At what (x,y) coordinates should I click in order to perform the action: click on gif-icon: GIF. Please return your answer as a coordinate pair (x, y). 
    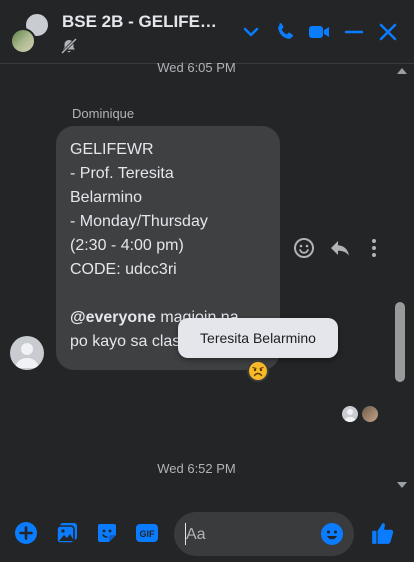
    Looking at the image, I should click on (147, 533).